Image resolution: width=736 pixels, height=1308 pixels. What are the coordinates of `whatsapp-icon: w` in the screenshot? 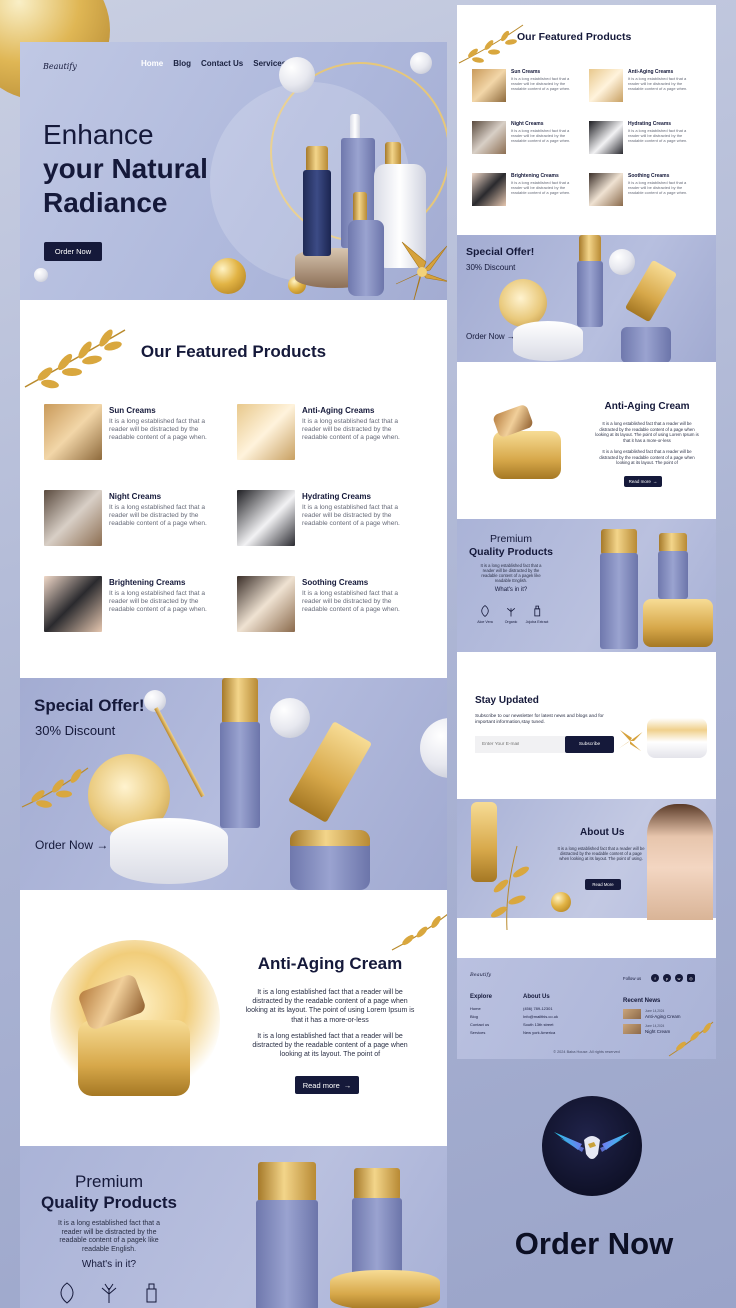 It's located at (679, 978).